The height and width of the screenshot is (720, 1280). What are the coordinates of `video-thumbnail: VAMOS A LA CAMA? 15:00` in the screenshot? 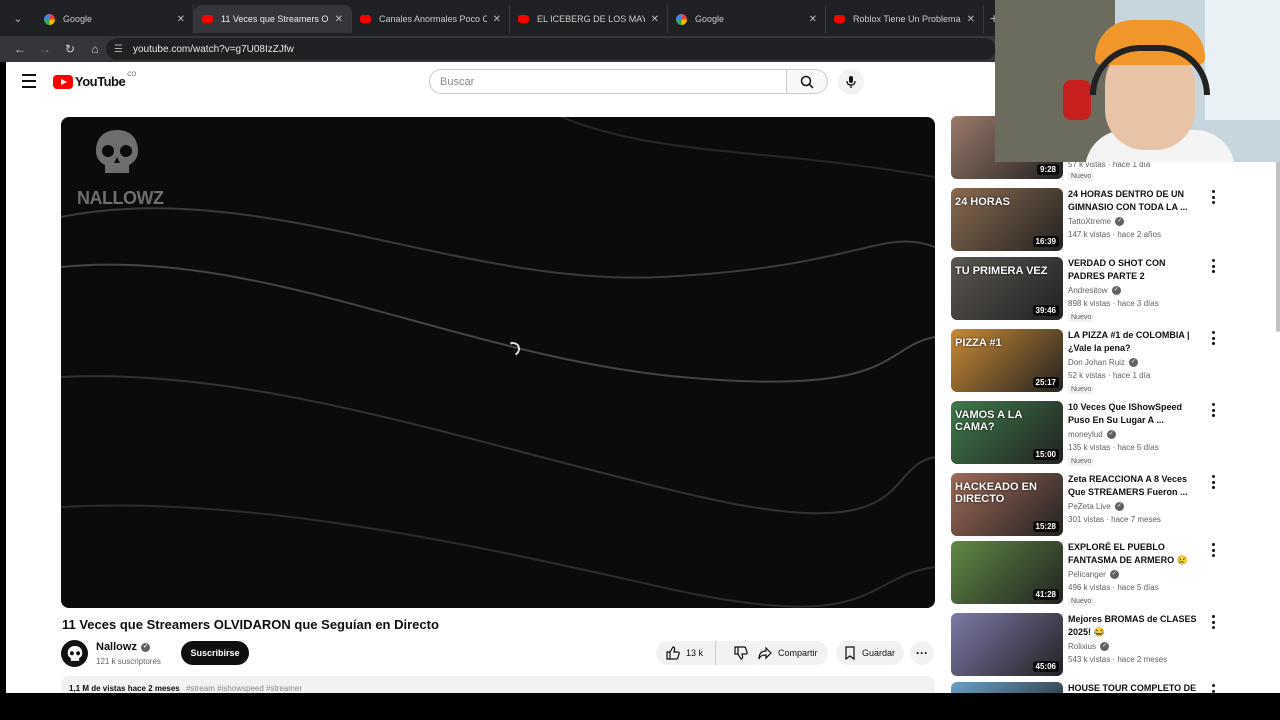 It's located at (1007, 432).